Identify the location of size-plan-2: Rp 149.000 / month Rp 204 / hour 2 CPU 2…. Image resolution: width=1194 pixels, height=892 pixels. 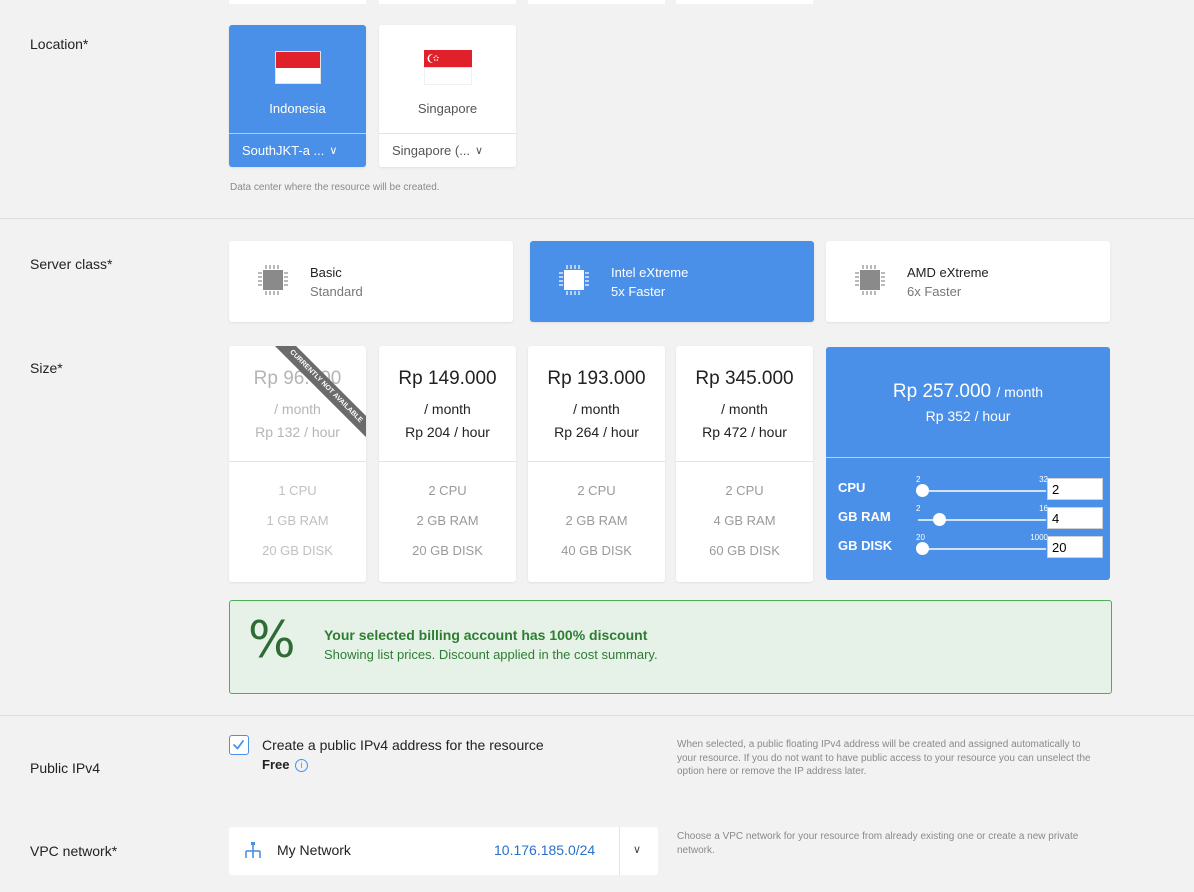
(447, 464).